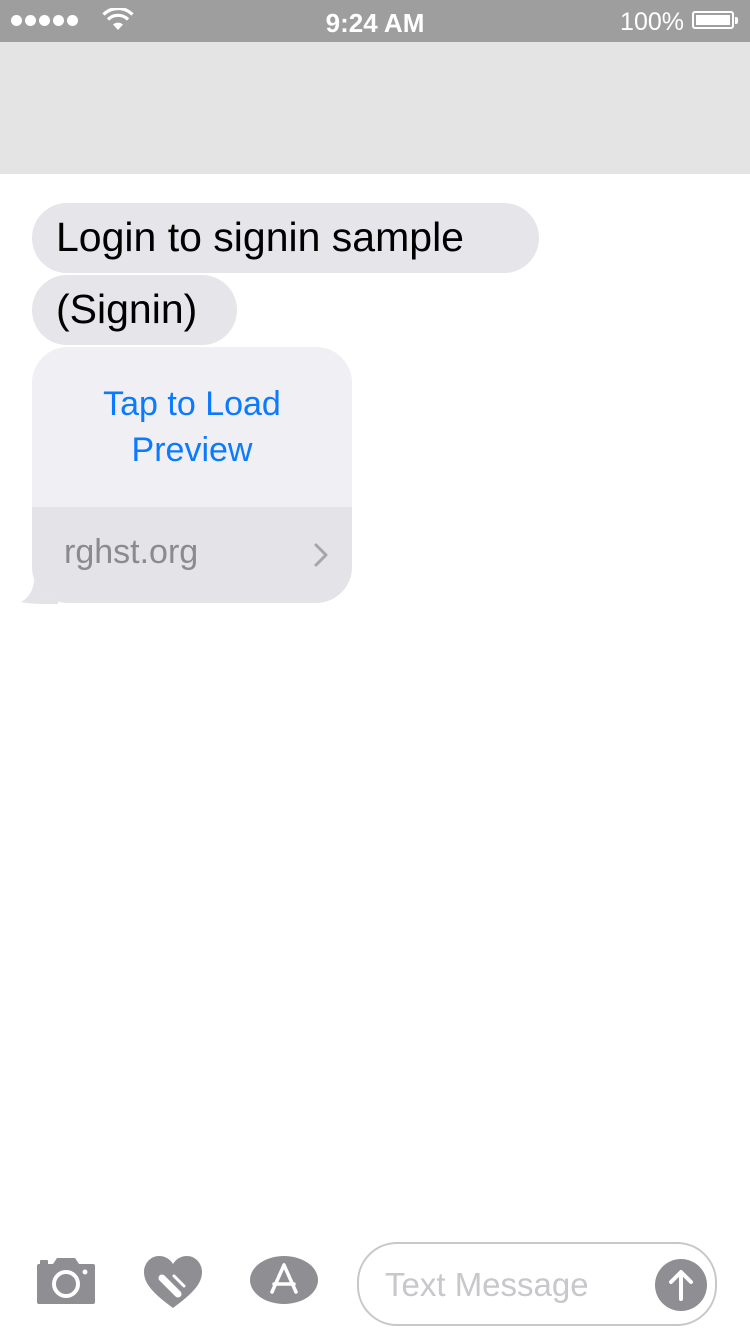 The width and height of the screenshot is (750, 1334). Describe the element at coordinates (173, 1283) in the screenshot. I see `digital-touch-heart-icon` at that location.